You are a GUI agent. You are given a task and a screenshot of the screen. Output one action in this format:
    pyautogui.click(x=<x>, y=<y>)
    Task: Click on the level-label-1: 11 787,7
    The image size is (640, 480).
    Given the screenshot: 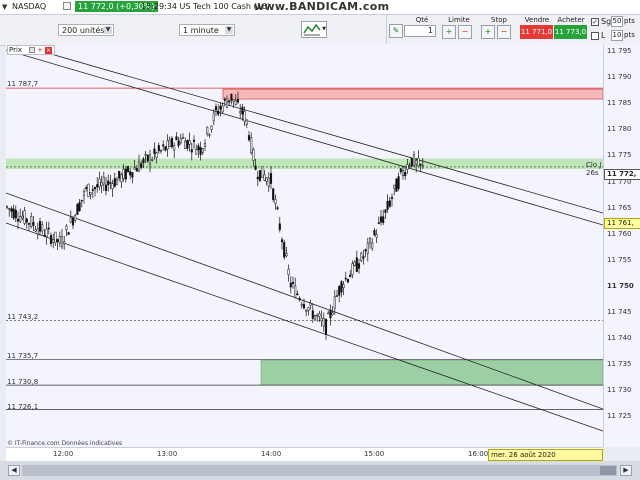 What is the action you would take?
    pyautogui.click(x=23, y=84)
    